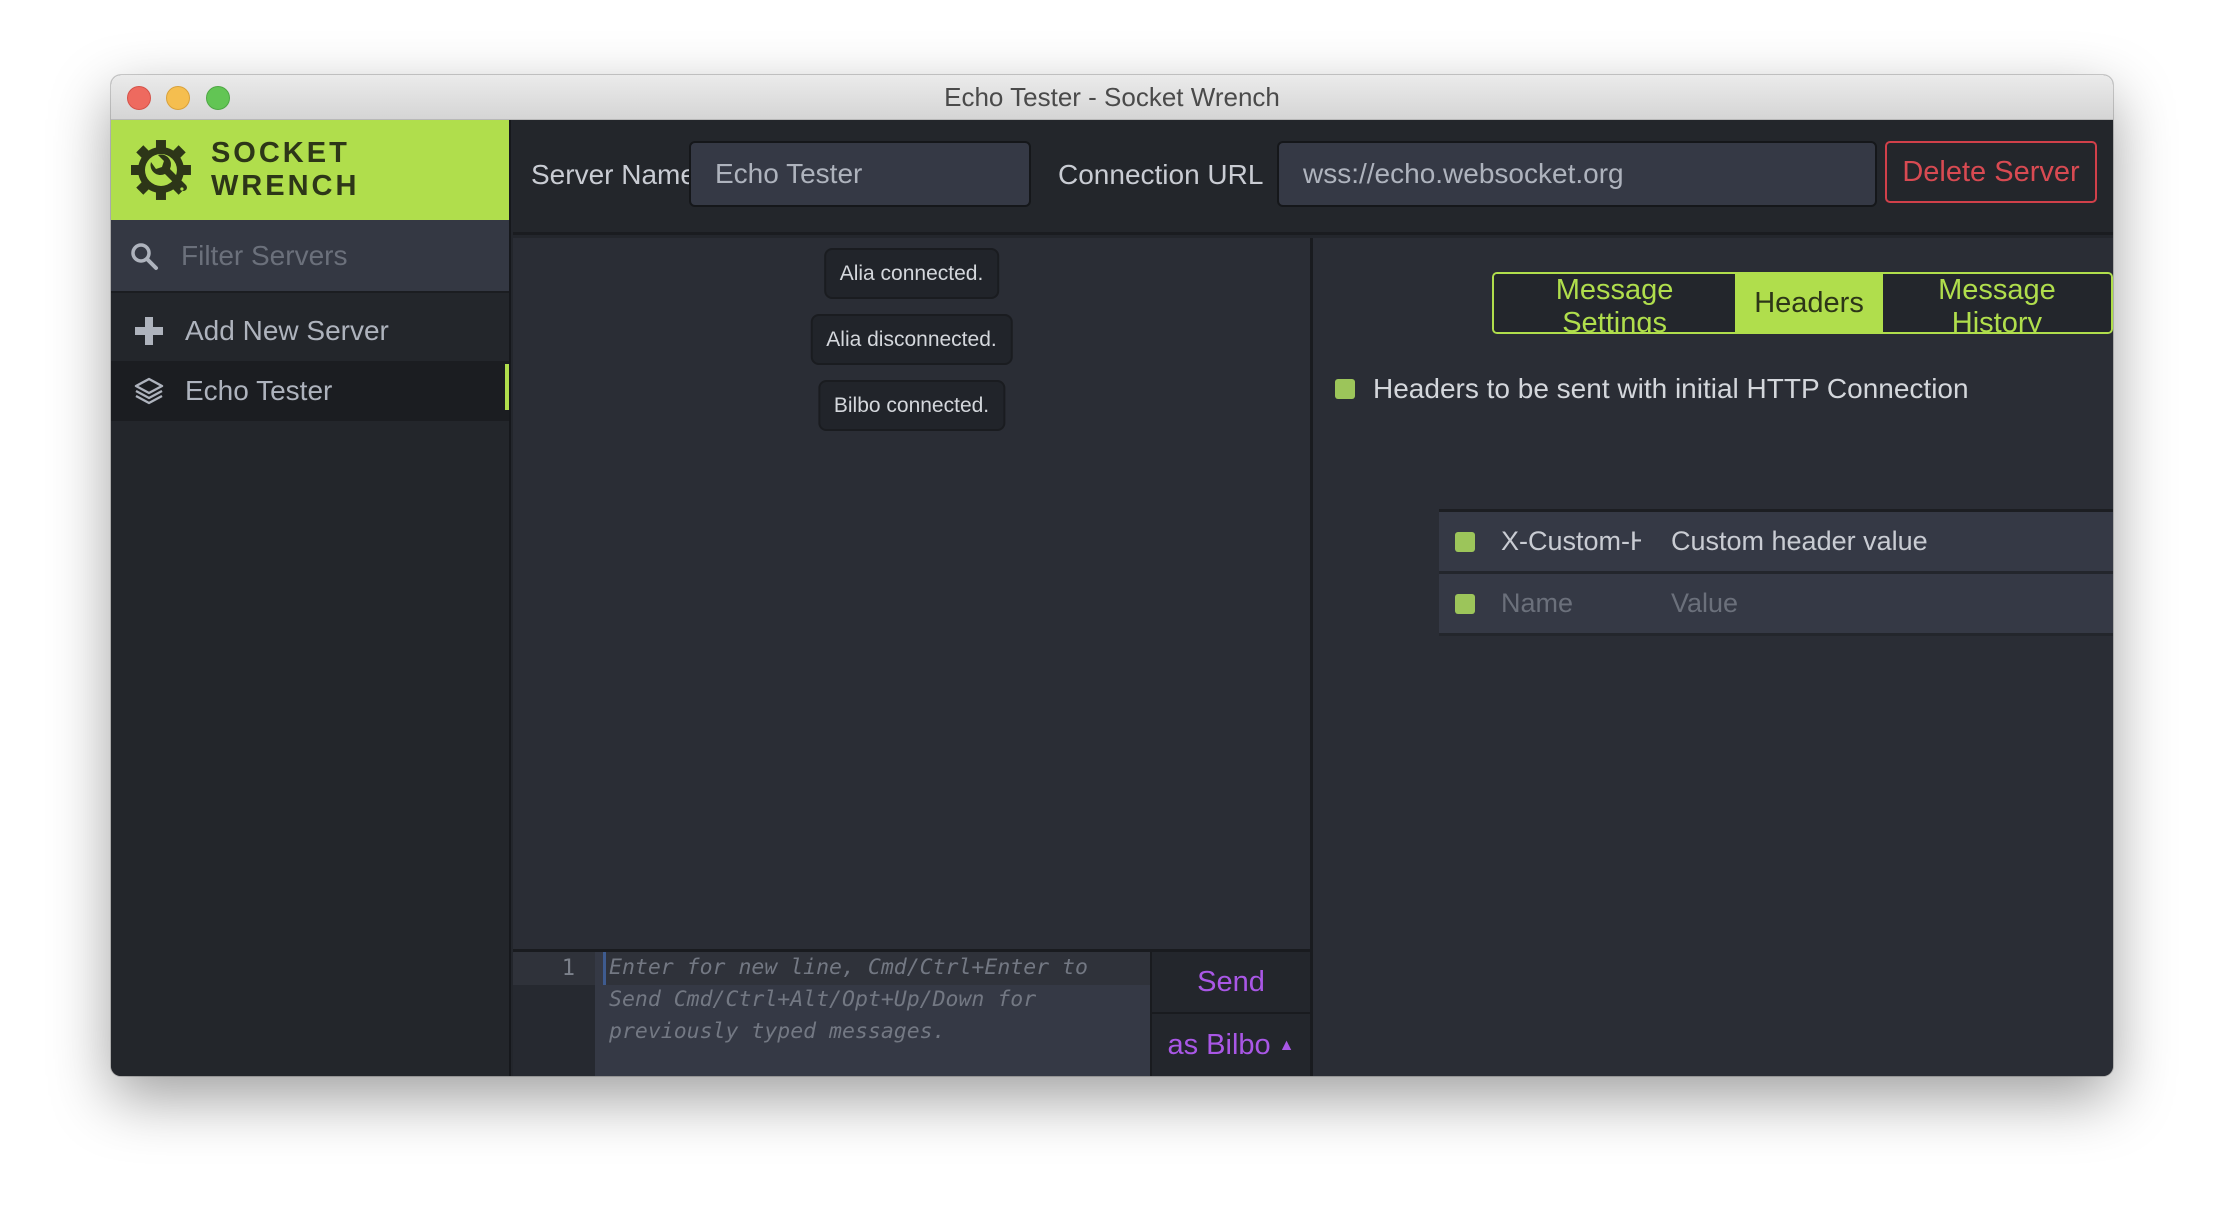 The width and height of the screenshot is (2224, 1224). I want to click on filter-servers, so click(310, 256).